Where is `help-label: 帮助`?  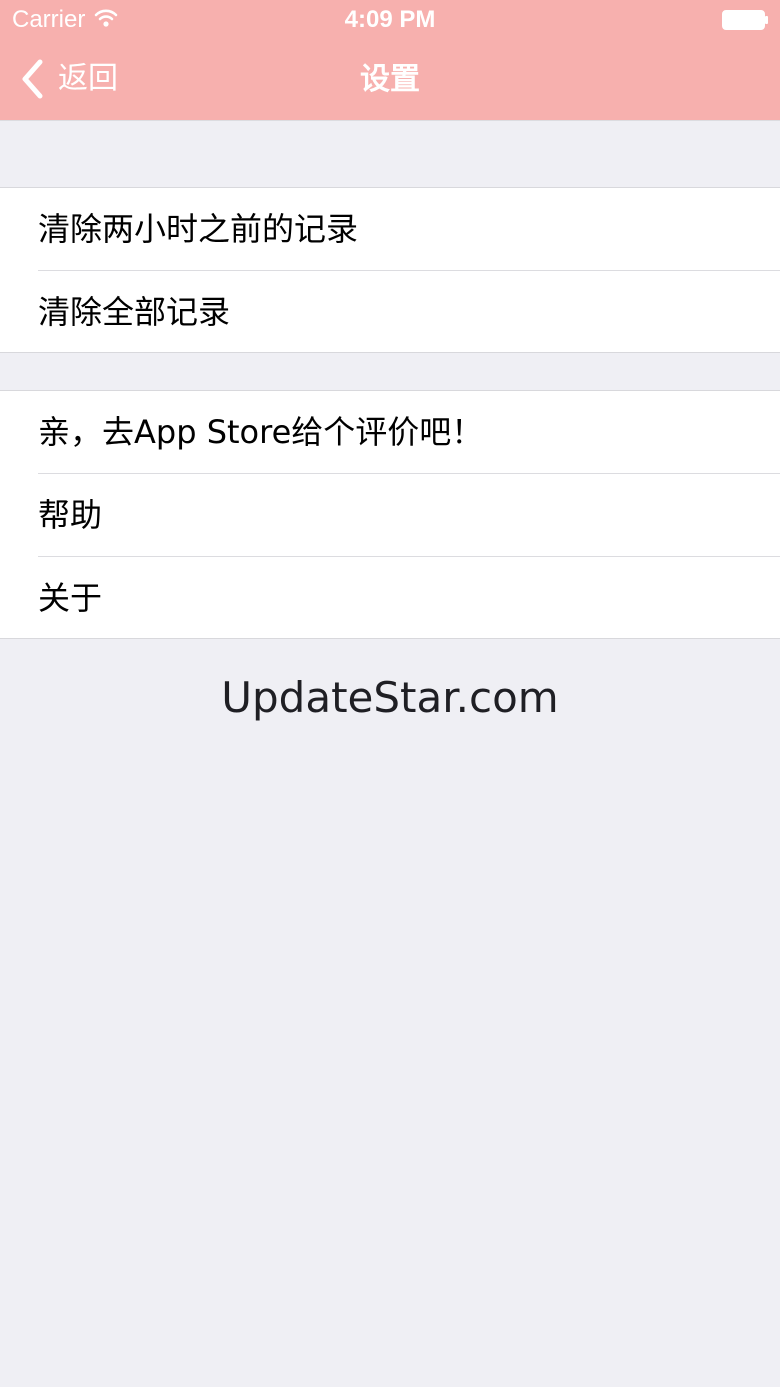
help-label: 帮助 is located at coordinates (70, 515).